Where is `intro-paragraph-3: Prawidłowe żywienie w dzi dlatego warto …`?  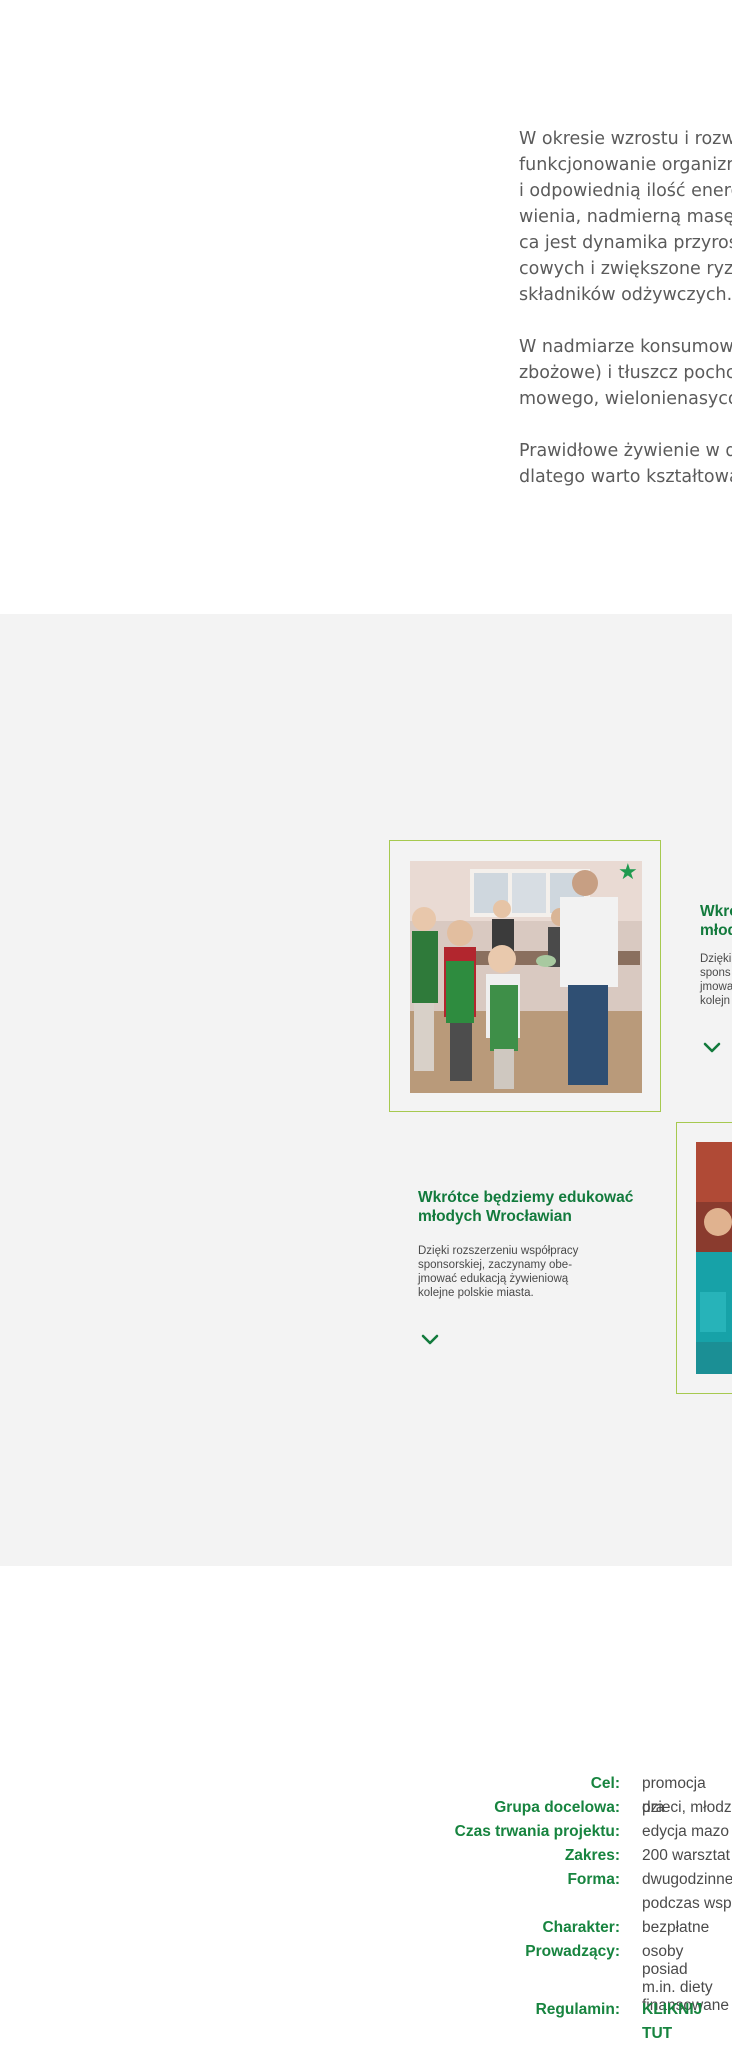
intro-paragraph-3: Prawidłowe żywienie w dzi dlatego warto … is located at coordinates (625, 464).